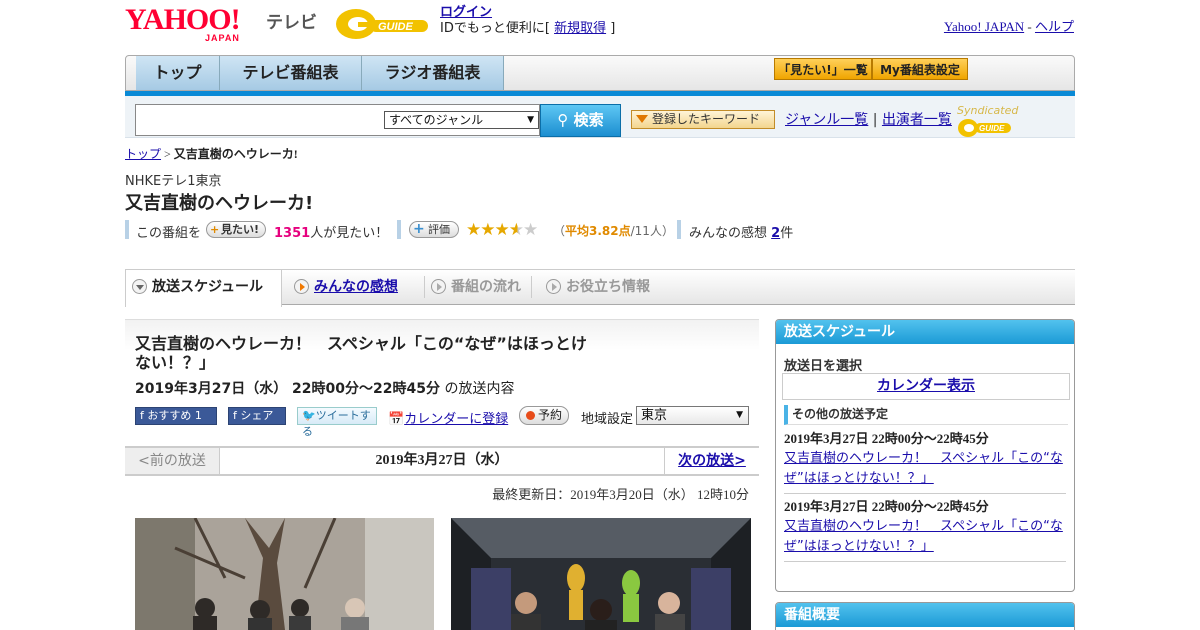  Describe the element at coordinates (433, 73) in the screenshot. I see `nav-tab-radio-schedule: ラジオ番組表` at that location.